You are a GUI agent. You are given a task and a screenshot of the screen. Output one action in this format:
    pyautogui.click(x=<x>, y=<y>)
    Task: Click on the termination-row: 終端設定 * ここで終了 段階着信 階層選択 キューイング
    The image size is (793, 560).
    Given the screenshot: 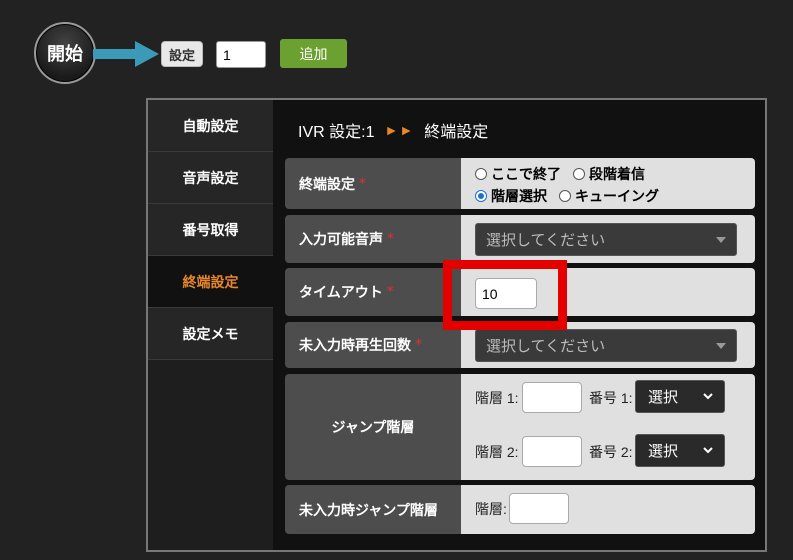 What is the action you would take?
    pyautogui.click(x=520, y=183)
    